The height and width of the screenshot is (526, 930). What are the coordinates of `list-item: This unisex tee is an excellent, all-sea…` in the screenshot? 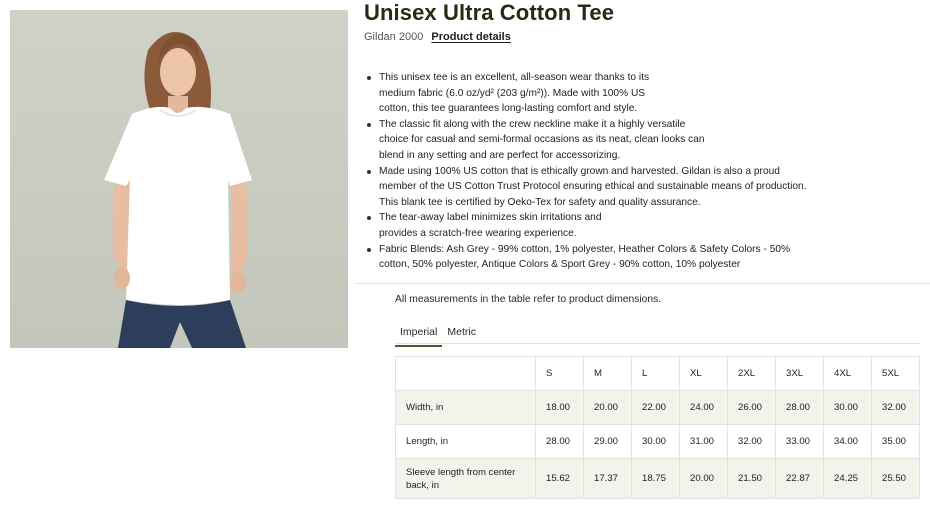 It's located at (515, 93).